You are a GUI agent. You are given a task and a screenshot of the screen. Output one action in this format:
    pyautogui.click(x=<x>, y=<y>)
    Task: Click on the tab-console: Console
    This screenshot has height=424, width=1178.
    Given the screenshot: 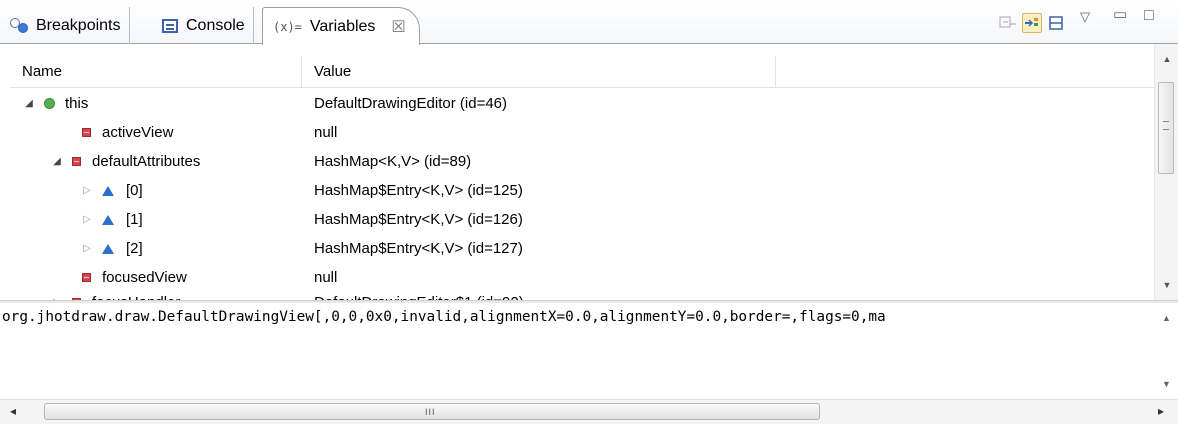 What is the action you would take?
    pyautogui.click(x=203, y=25)
    